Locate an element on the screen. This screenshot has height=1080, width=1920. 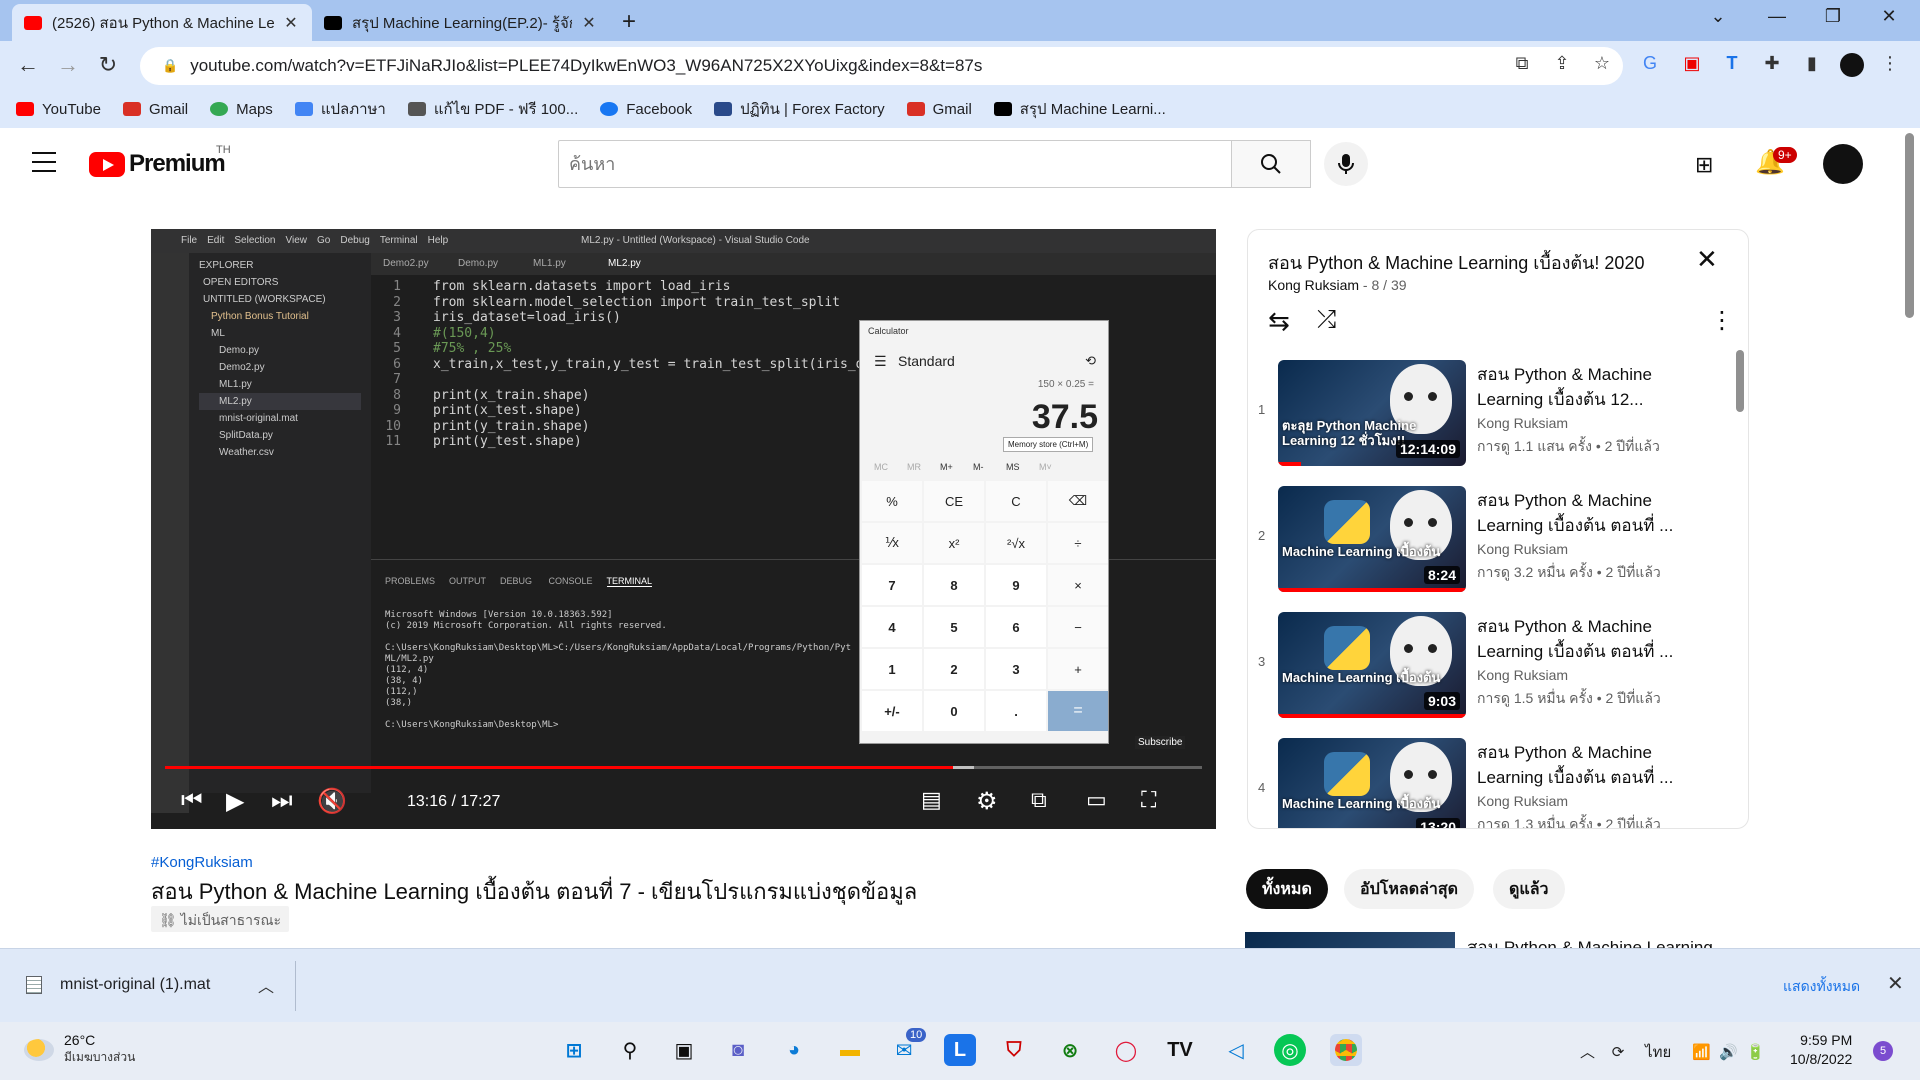
tab-search-icon: ⌄ is located at coordinates (1718, 16).